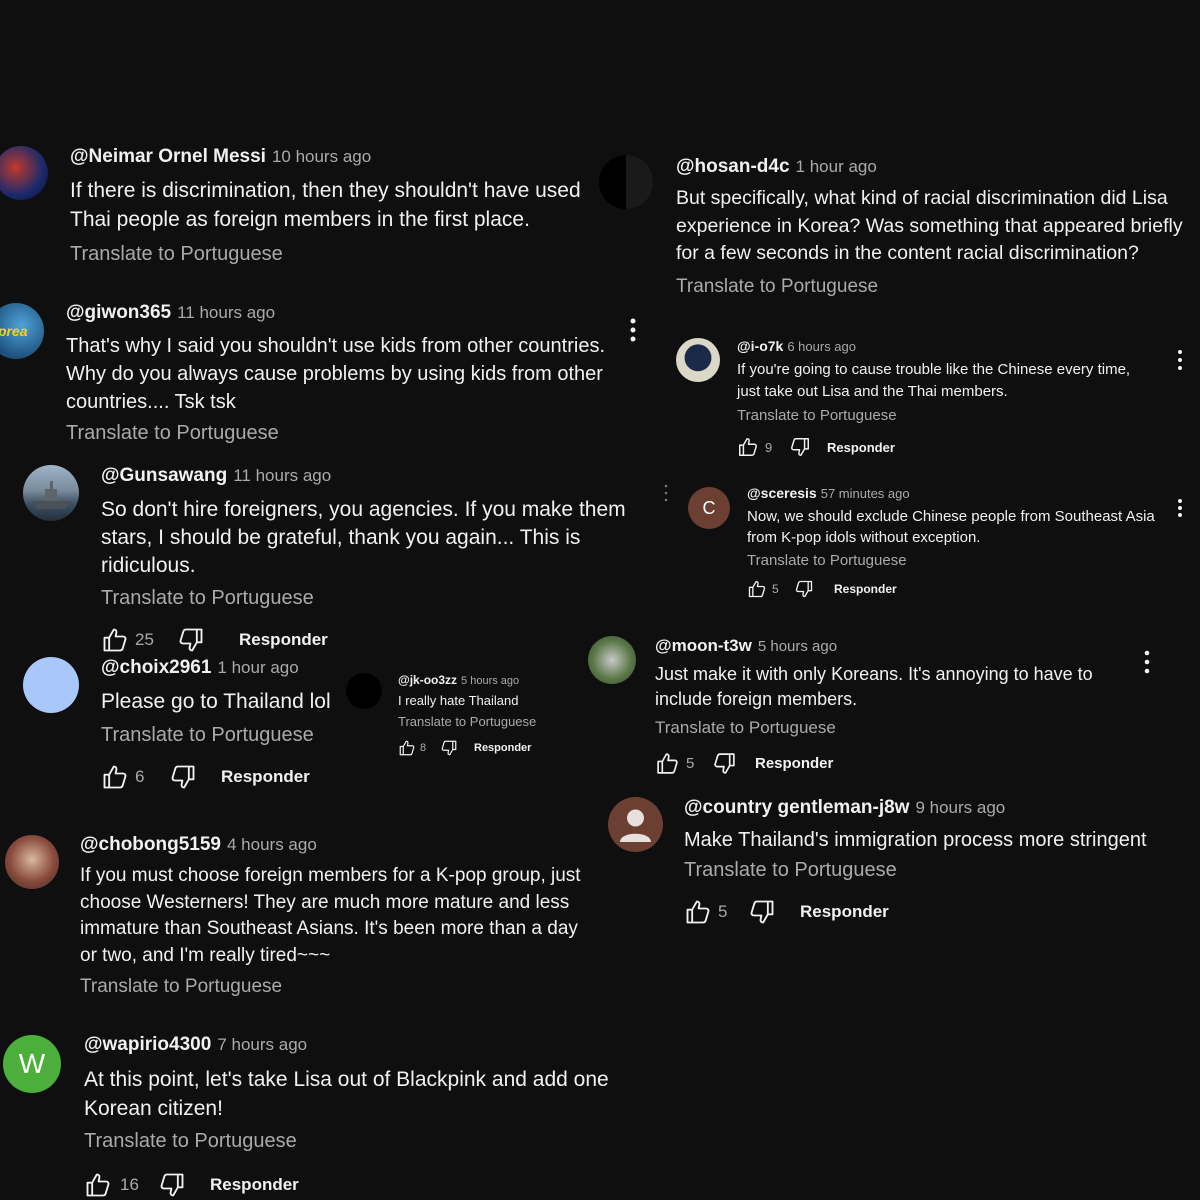  Describe the element at coordinates (373, 476) in the screenshot. I see `comment-header: @Gunsawang 11 hours ago` at that location.